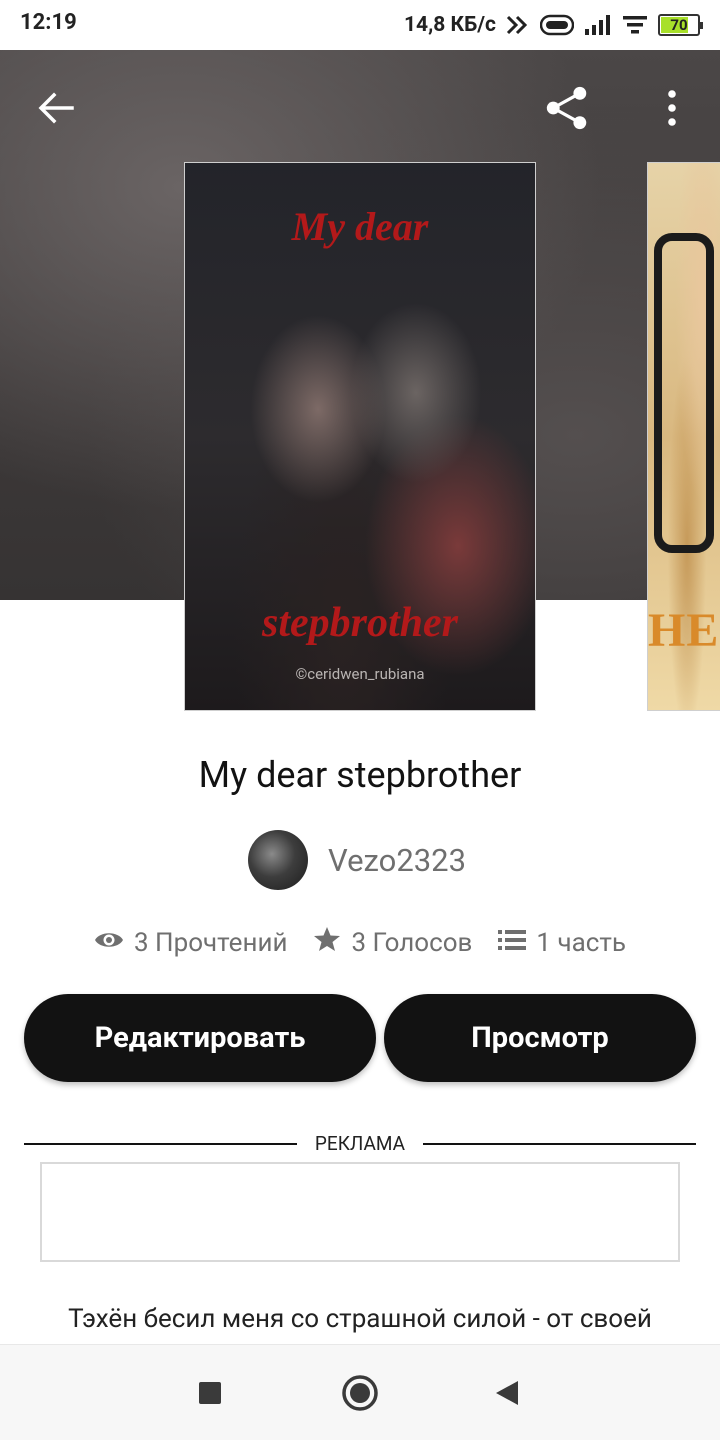 This screenshot has height=1440, width=720. I want to click on status-time: 12:19, so click(48, 22).